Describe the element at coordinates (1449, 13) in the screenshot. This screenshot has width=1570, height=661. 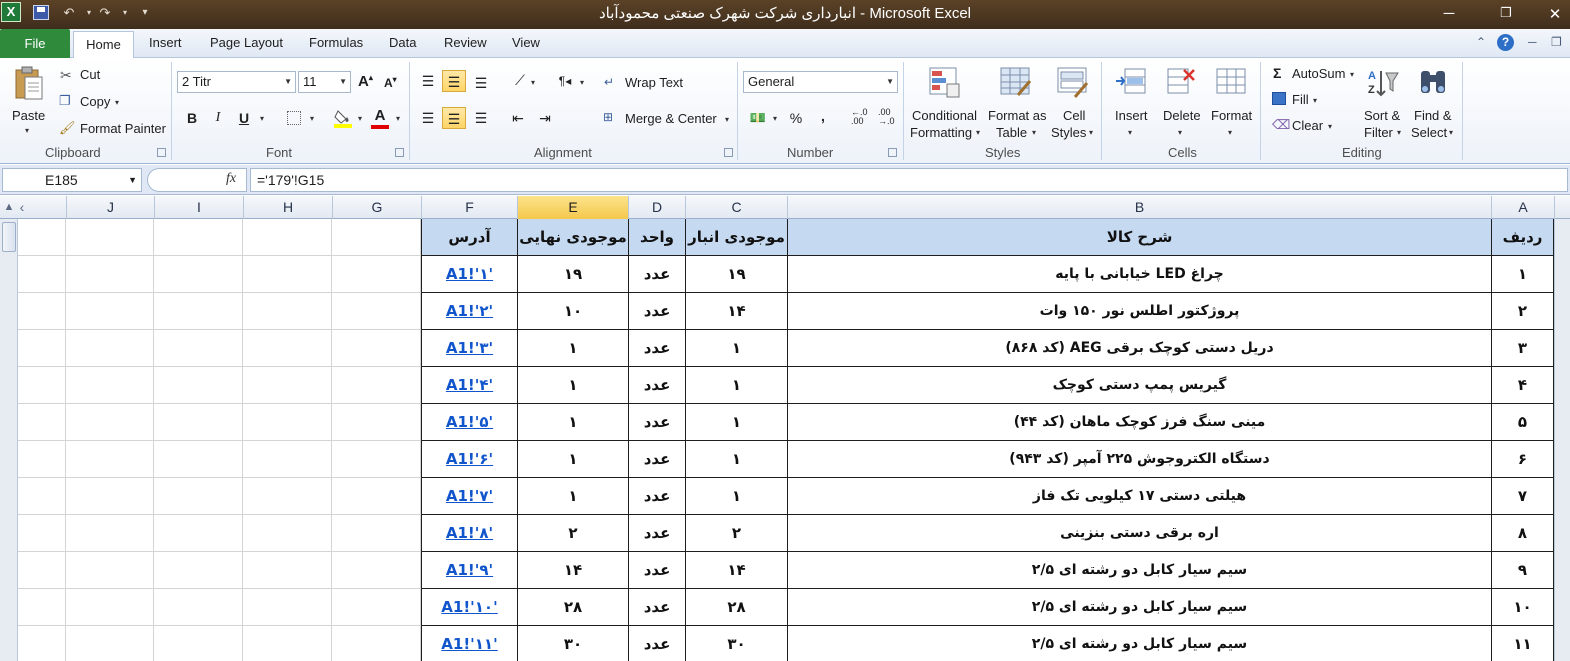
I see `minimize-icon: ─` at that location.